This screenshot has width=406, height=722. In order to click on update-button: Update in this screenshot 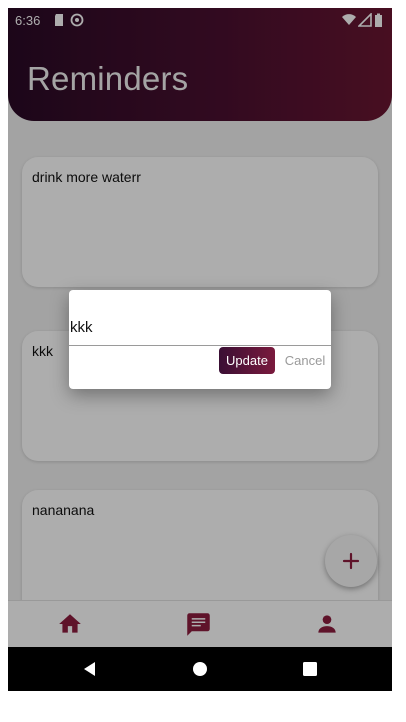, I will do `click(247, 360)`.